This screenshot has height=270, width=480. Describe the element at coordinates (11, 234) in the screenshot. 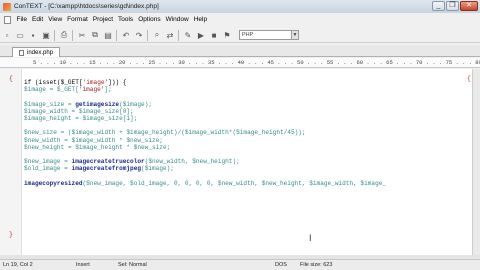

I see `fold-brace-close: }` at that location.